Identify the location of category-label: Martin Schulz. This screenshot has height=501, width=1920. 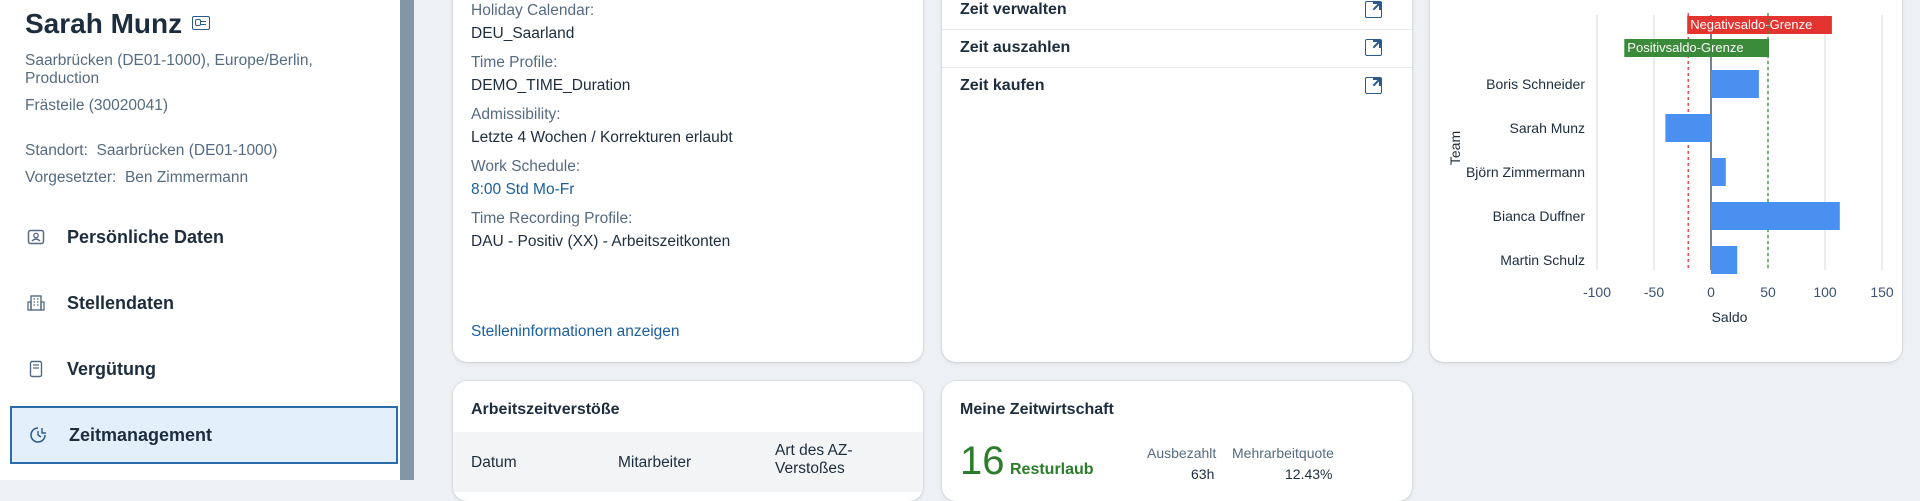
(1542, 260).